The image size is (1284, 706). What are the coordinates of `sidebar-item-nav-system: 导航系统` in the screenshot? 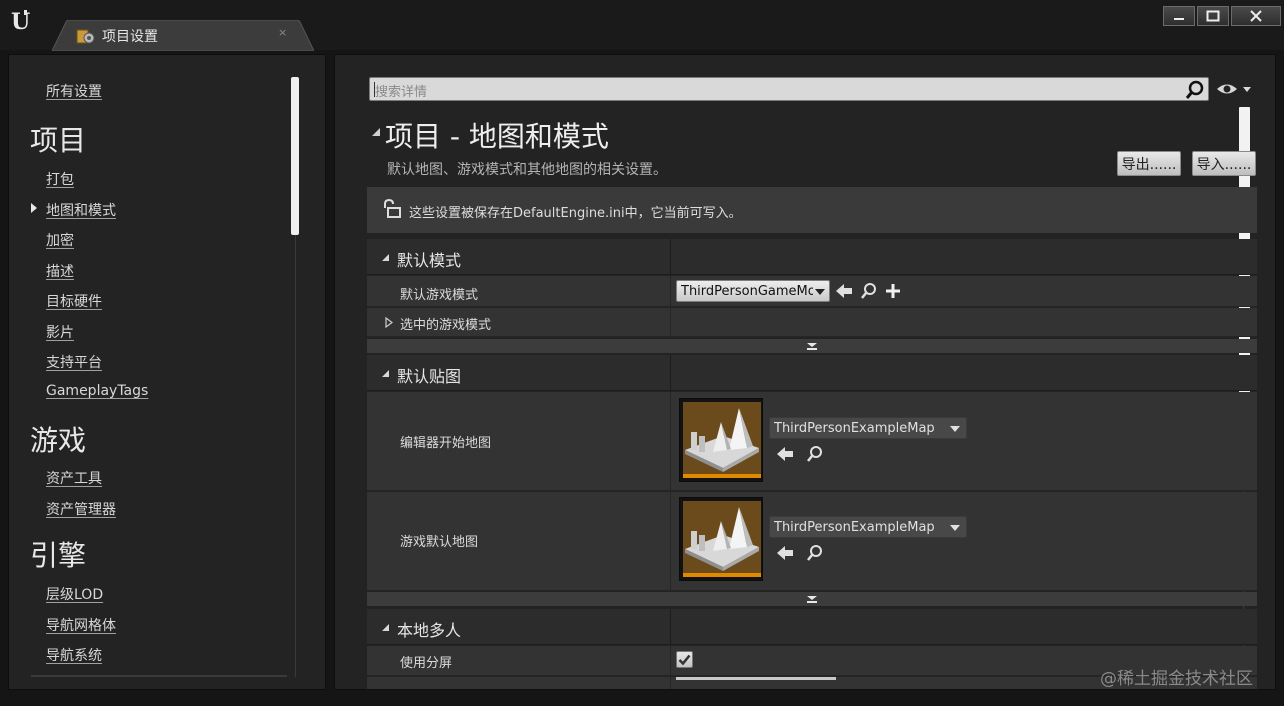 It's located at (74, 655).